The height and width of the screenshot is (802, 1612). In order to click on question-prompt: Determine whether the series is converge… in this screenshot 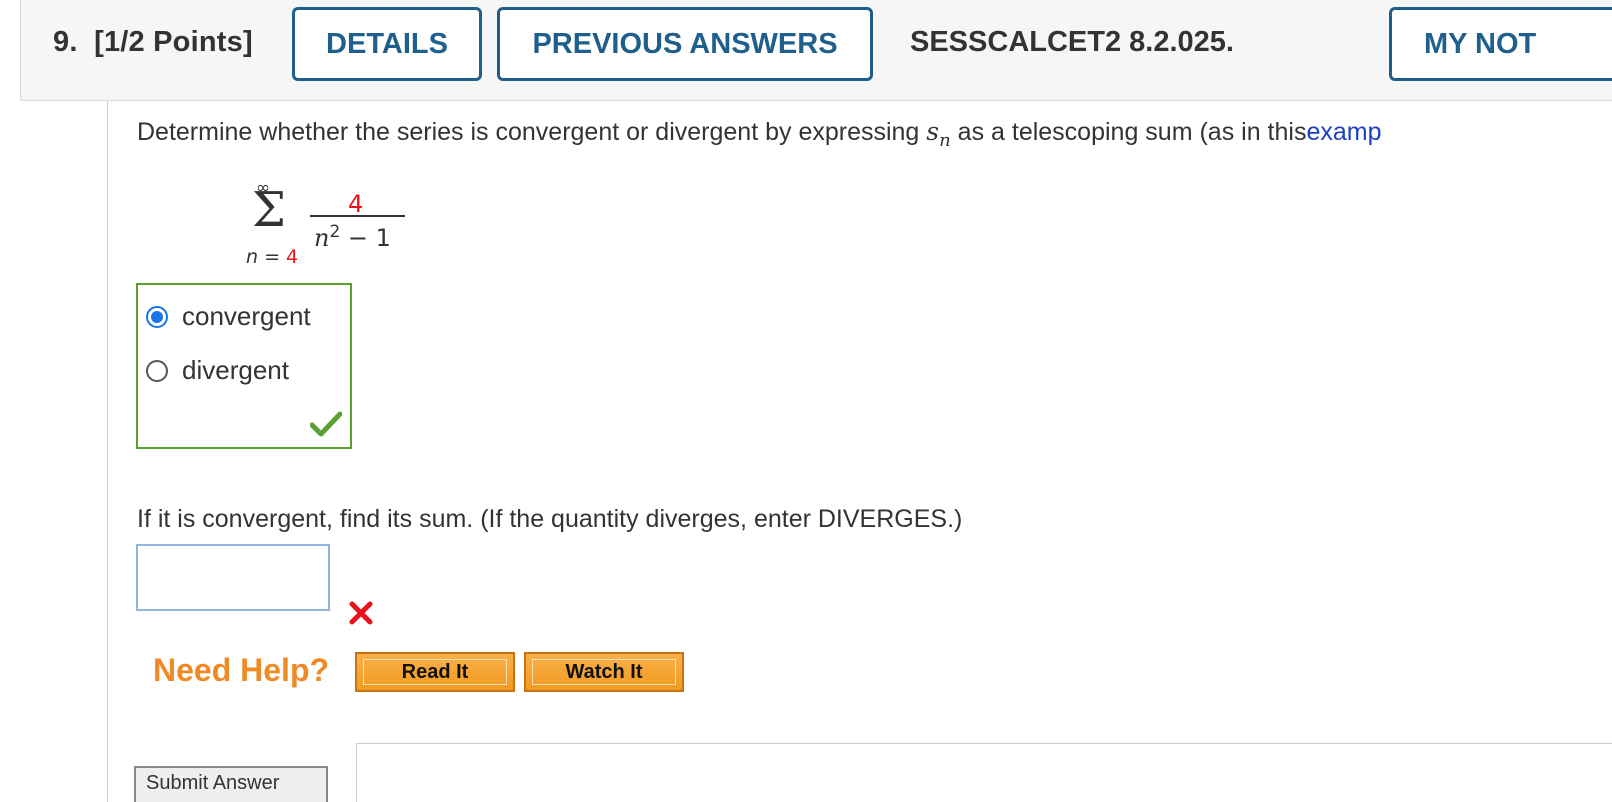, I will do `click(759, 134)`.